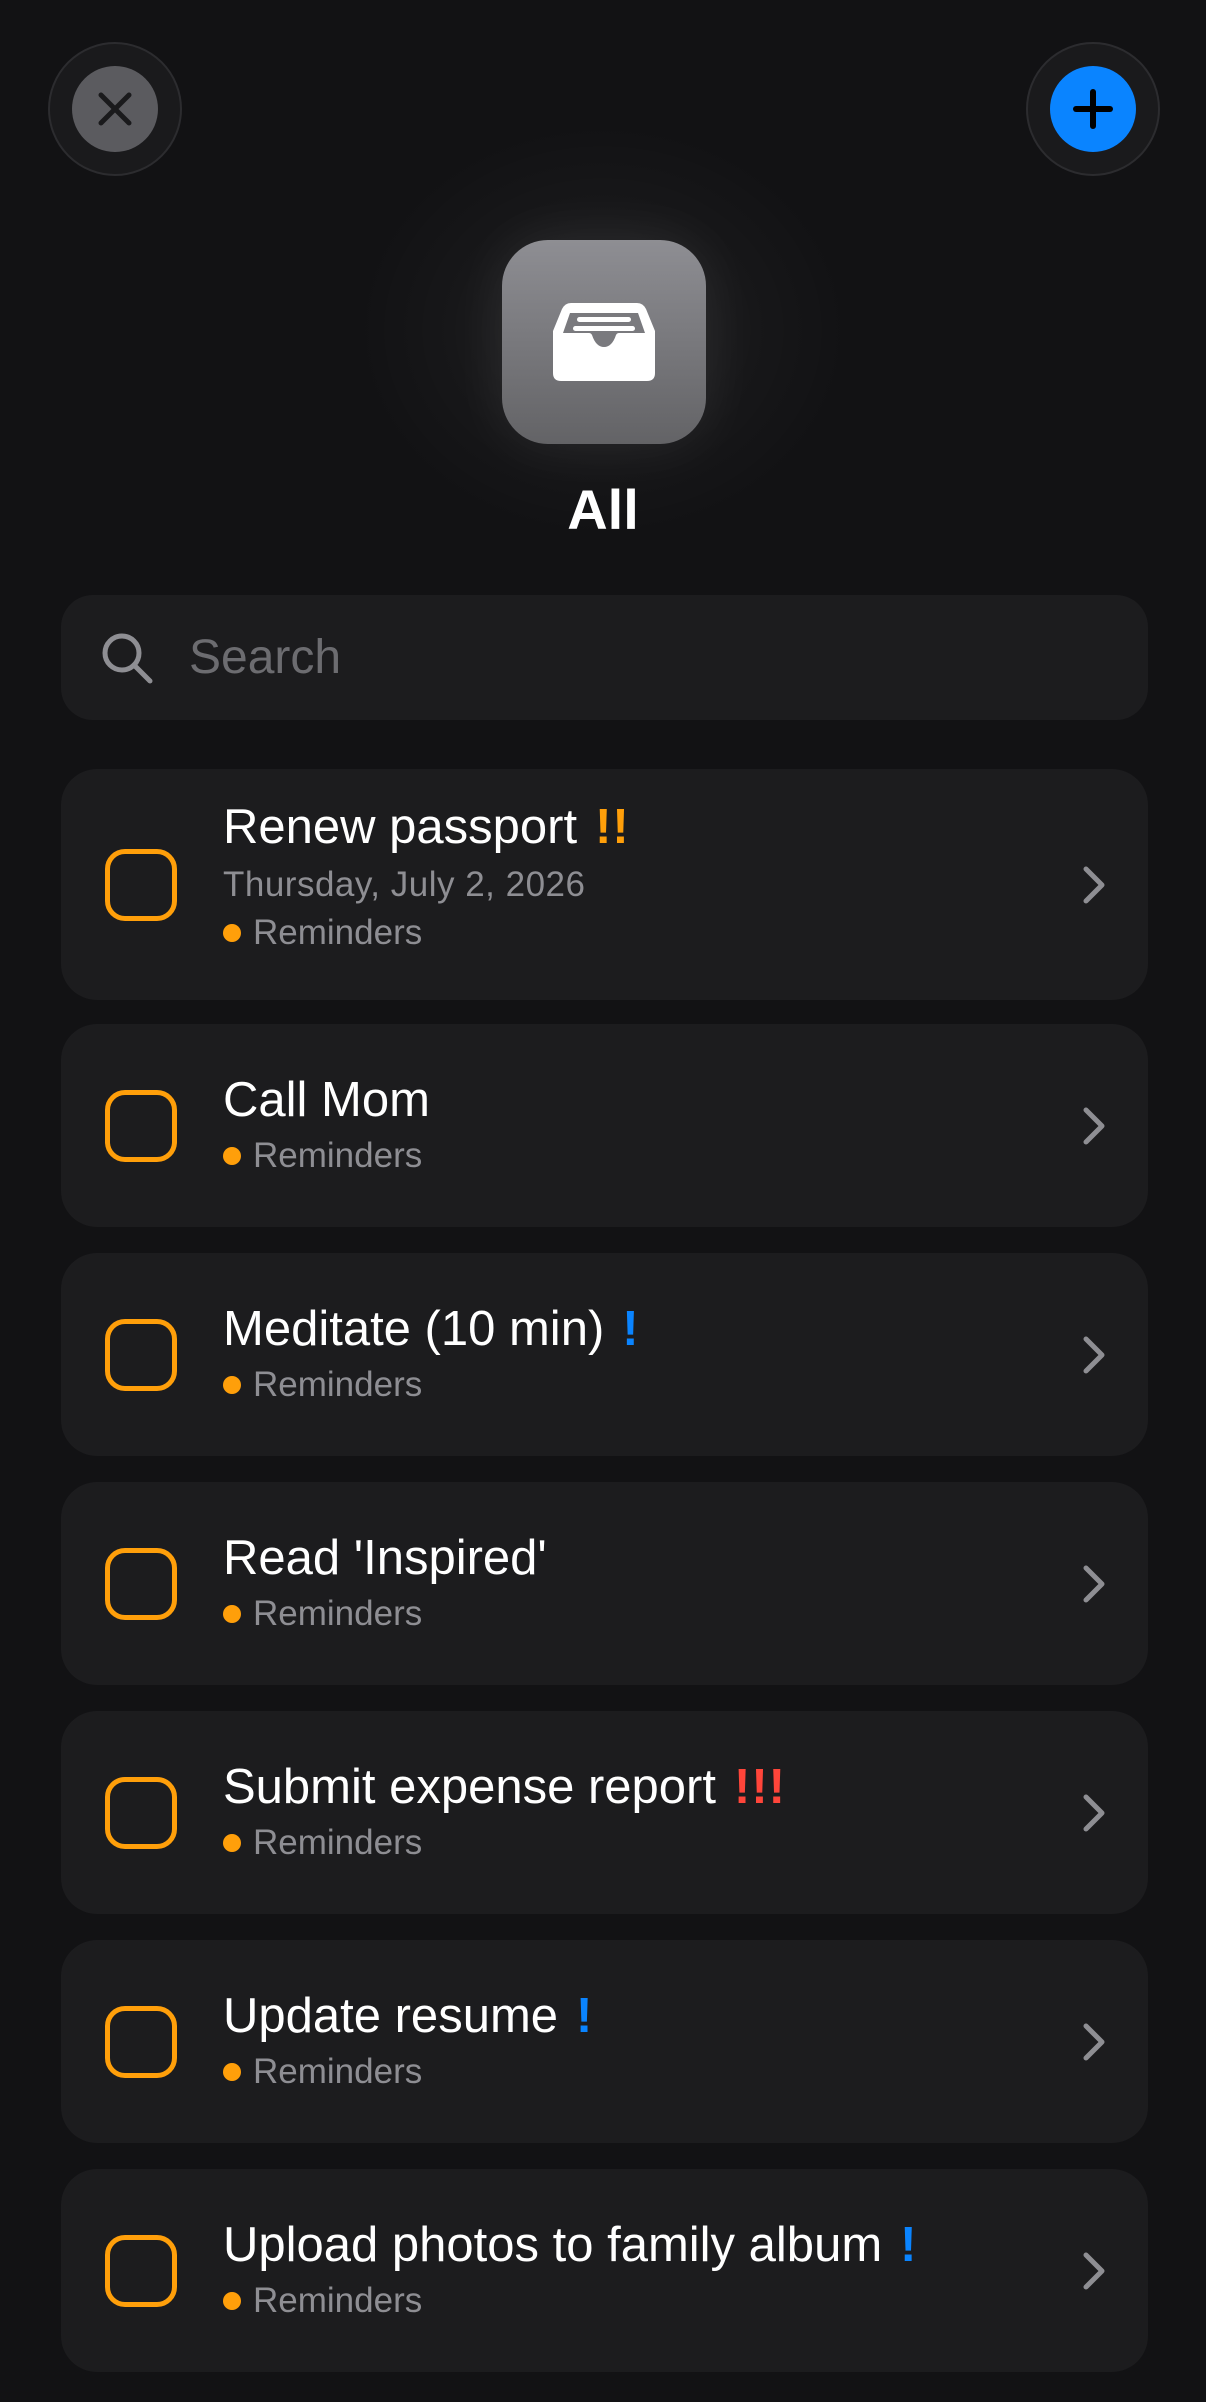  What do you see at coordinates (400, 827) in the screenshot?
I see `reminder-title-text: Renew passport` at bounding box center [400, 827].